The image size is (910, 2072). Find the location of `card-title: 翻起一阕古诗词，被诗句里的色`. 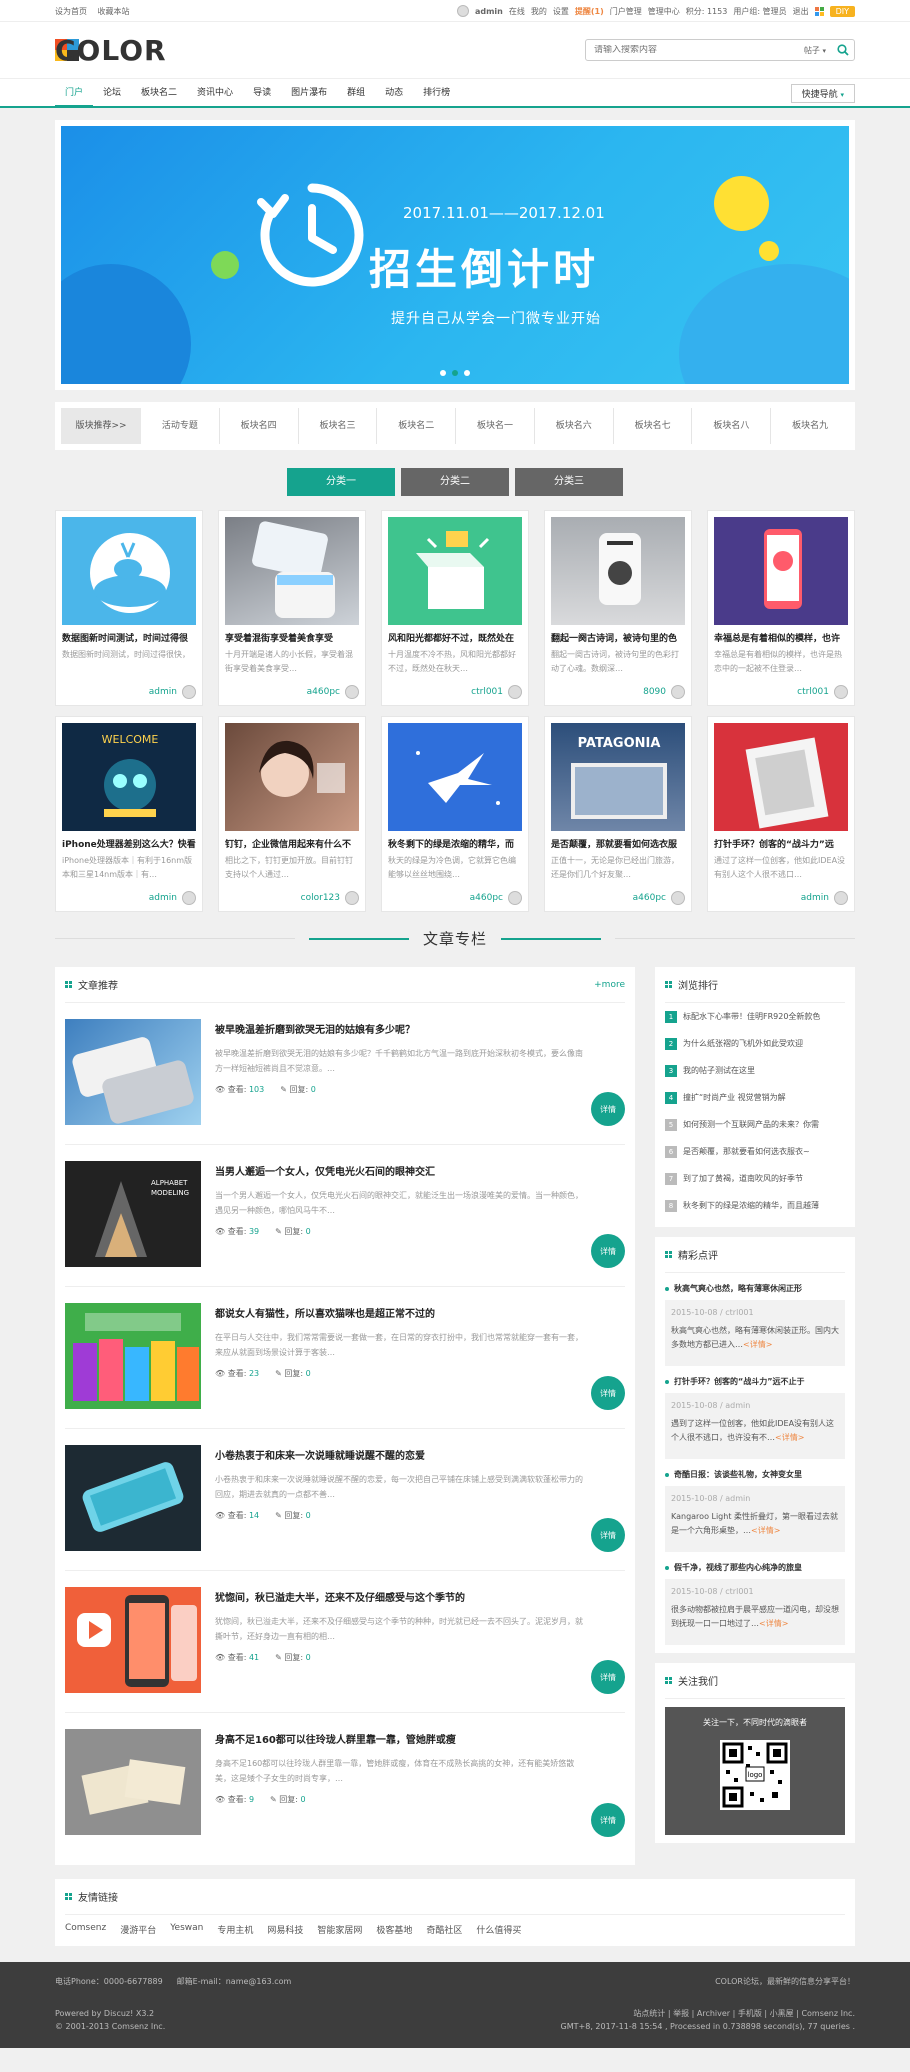

card-title: 翻起一阕古诗词，被诗句里的色 is located at coordinates (618, 637).